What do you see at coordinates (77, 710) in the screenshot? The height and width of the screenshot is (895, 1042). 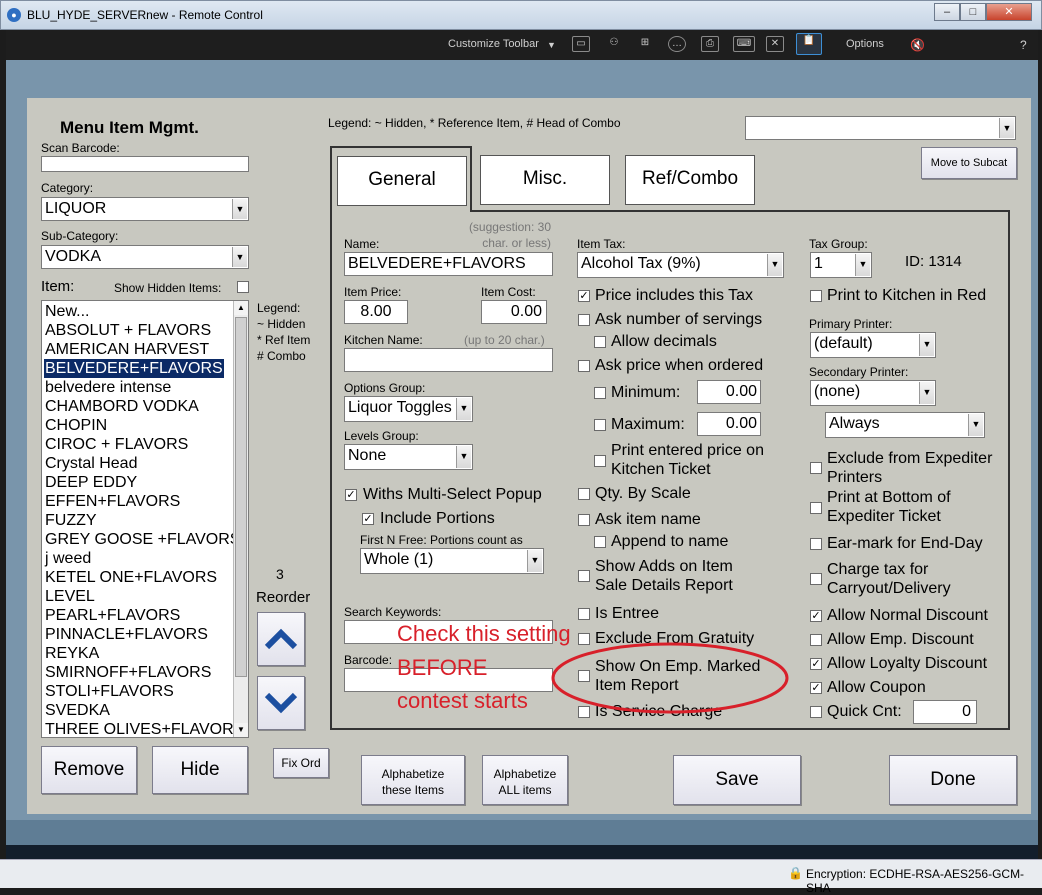 I see `list-item: SVEDKA` at bounding box center [77, 710].